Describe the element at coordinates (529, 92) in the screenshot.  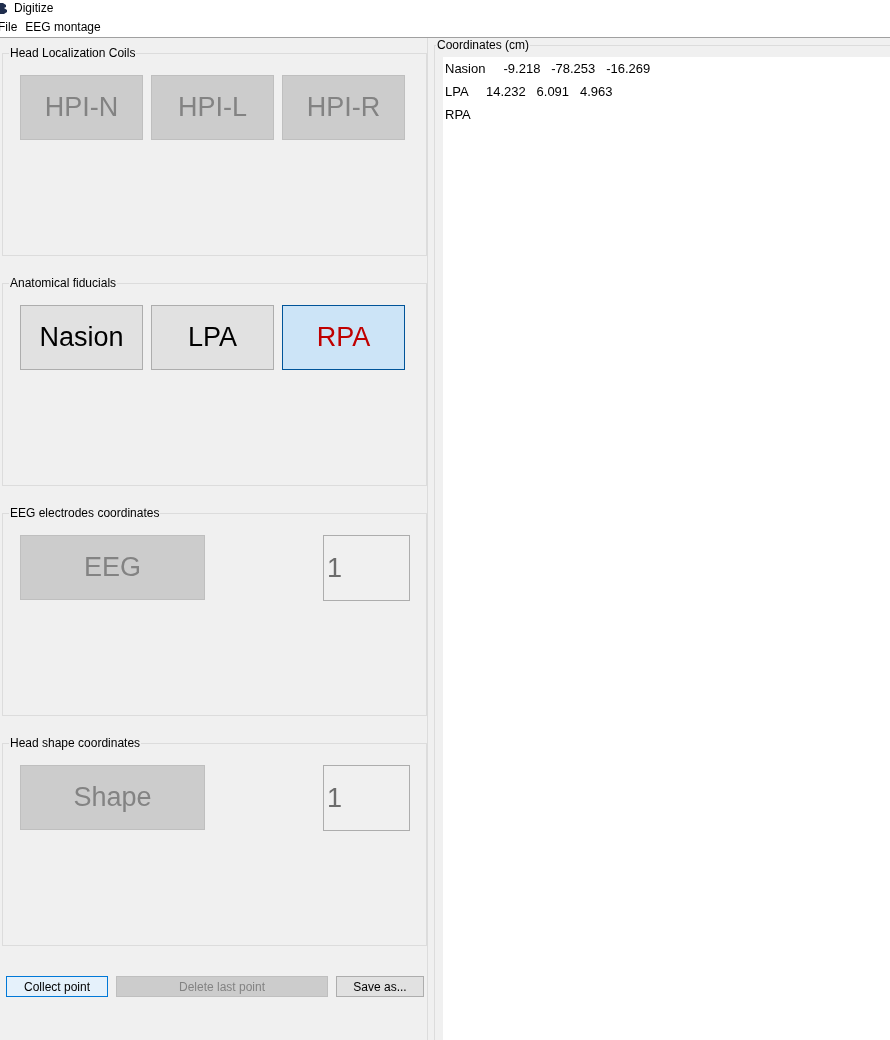
I see `coordinate-line: LPA 14.232 6.091 4.963` at that location.